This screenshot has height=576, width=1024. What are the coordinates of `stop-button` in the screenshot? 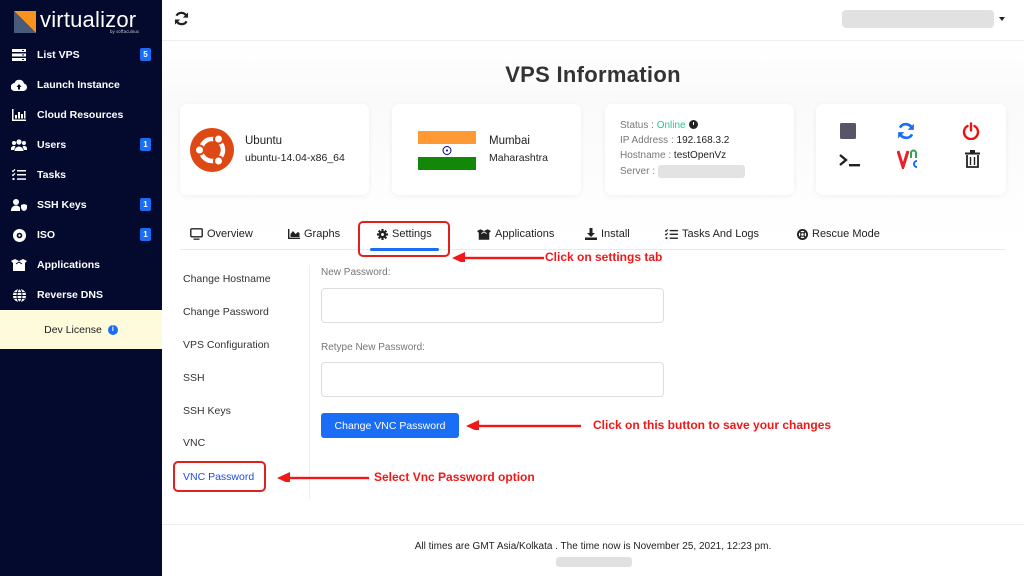 It's located at (848, 133).